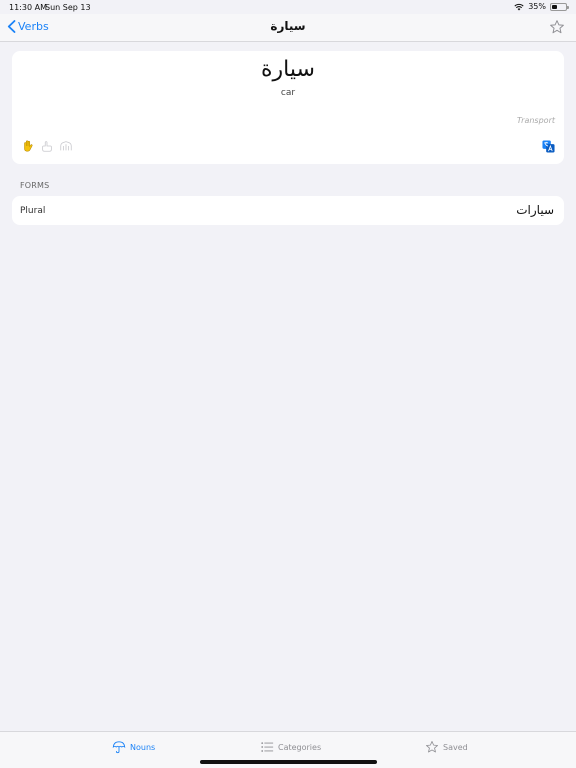 The height and width of the screenshot is (768, 576). What do you see at coordinates (28, 7) in the screenshot?
I see `status-time: 11:30 AM` at bounding box center [28, 7].